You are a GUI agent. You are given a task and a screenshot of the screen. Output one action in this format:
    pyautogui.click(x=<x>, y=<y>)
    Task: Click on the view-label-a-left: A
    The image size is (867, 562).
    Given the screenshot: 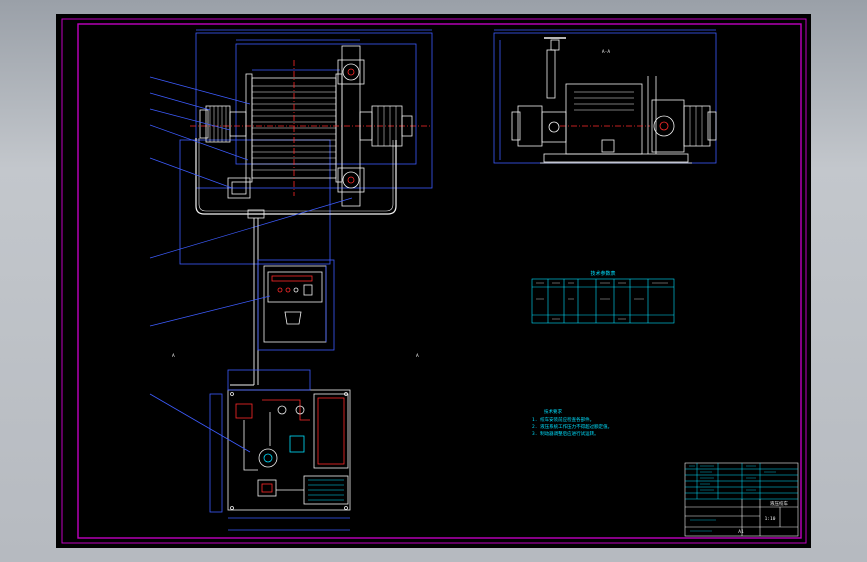 What is the action you would take?
    pyautogui.click(x=173, y=356)
    